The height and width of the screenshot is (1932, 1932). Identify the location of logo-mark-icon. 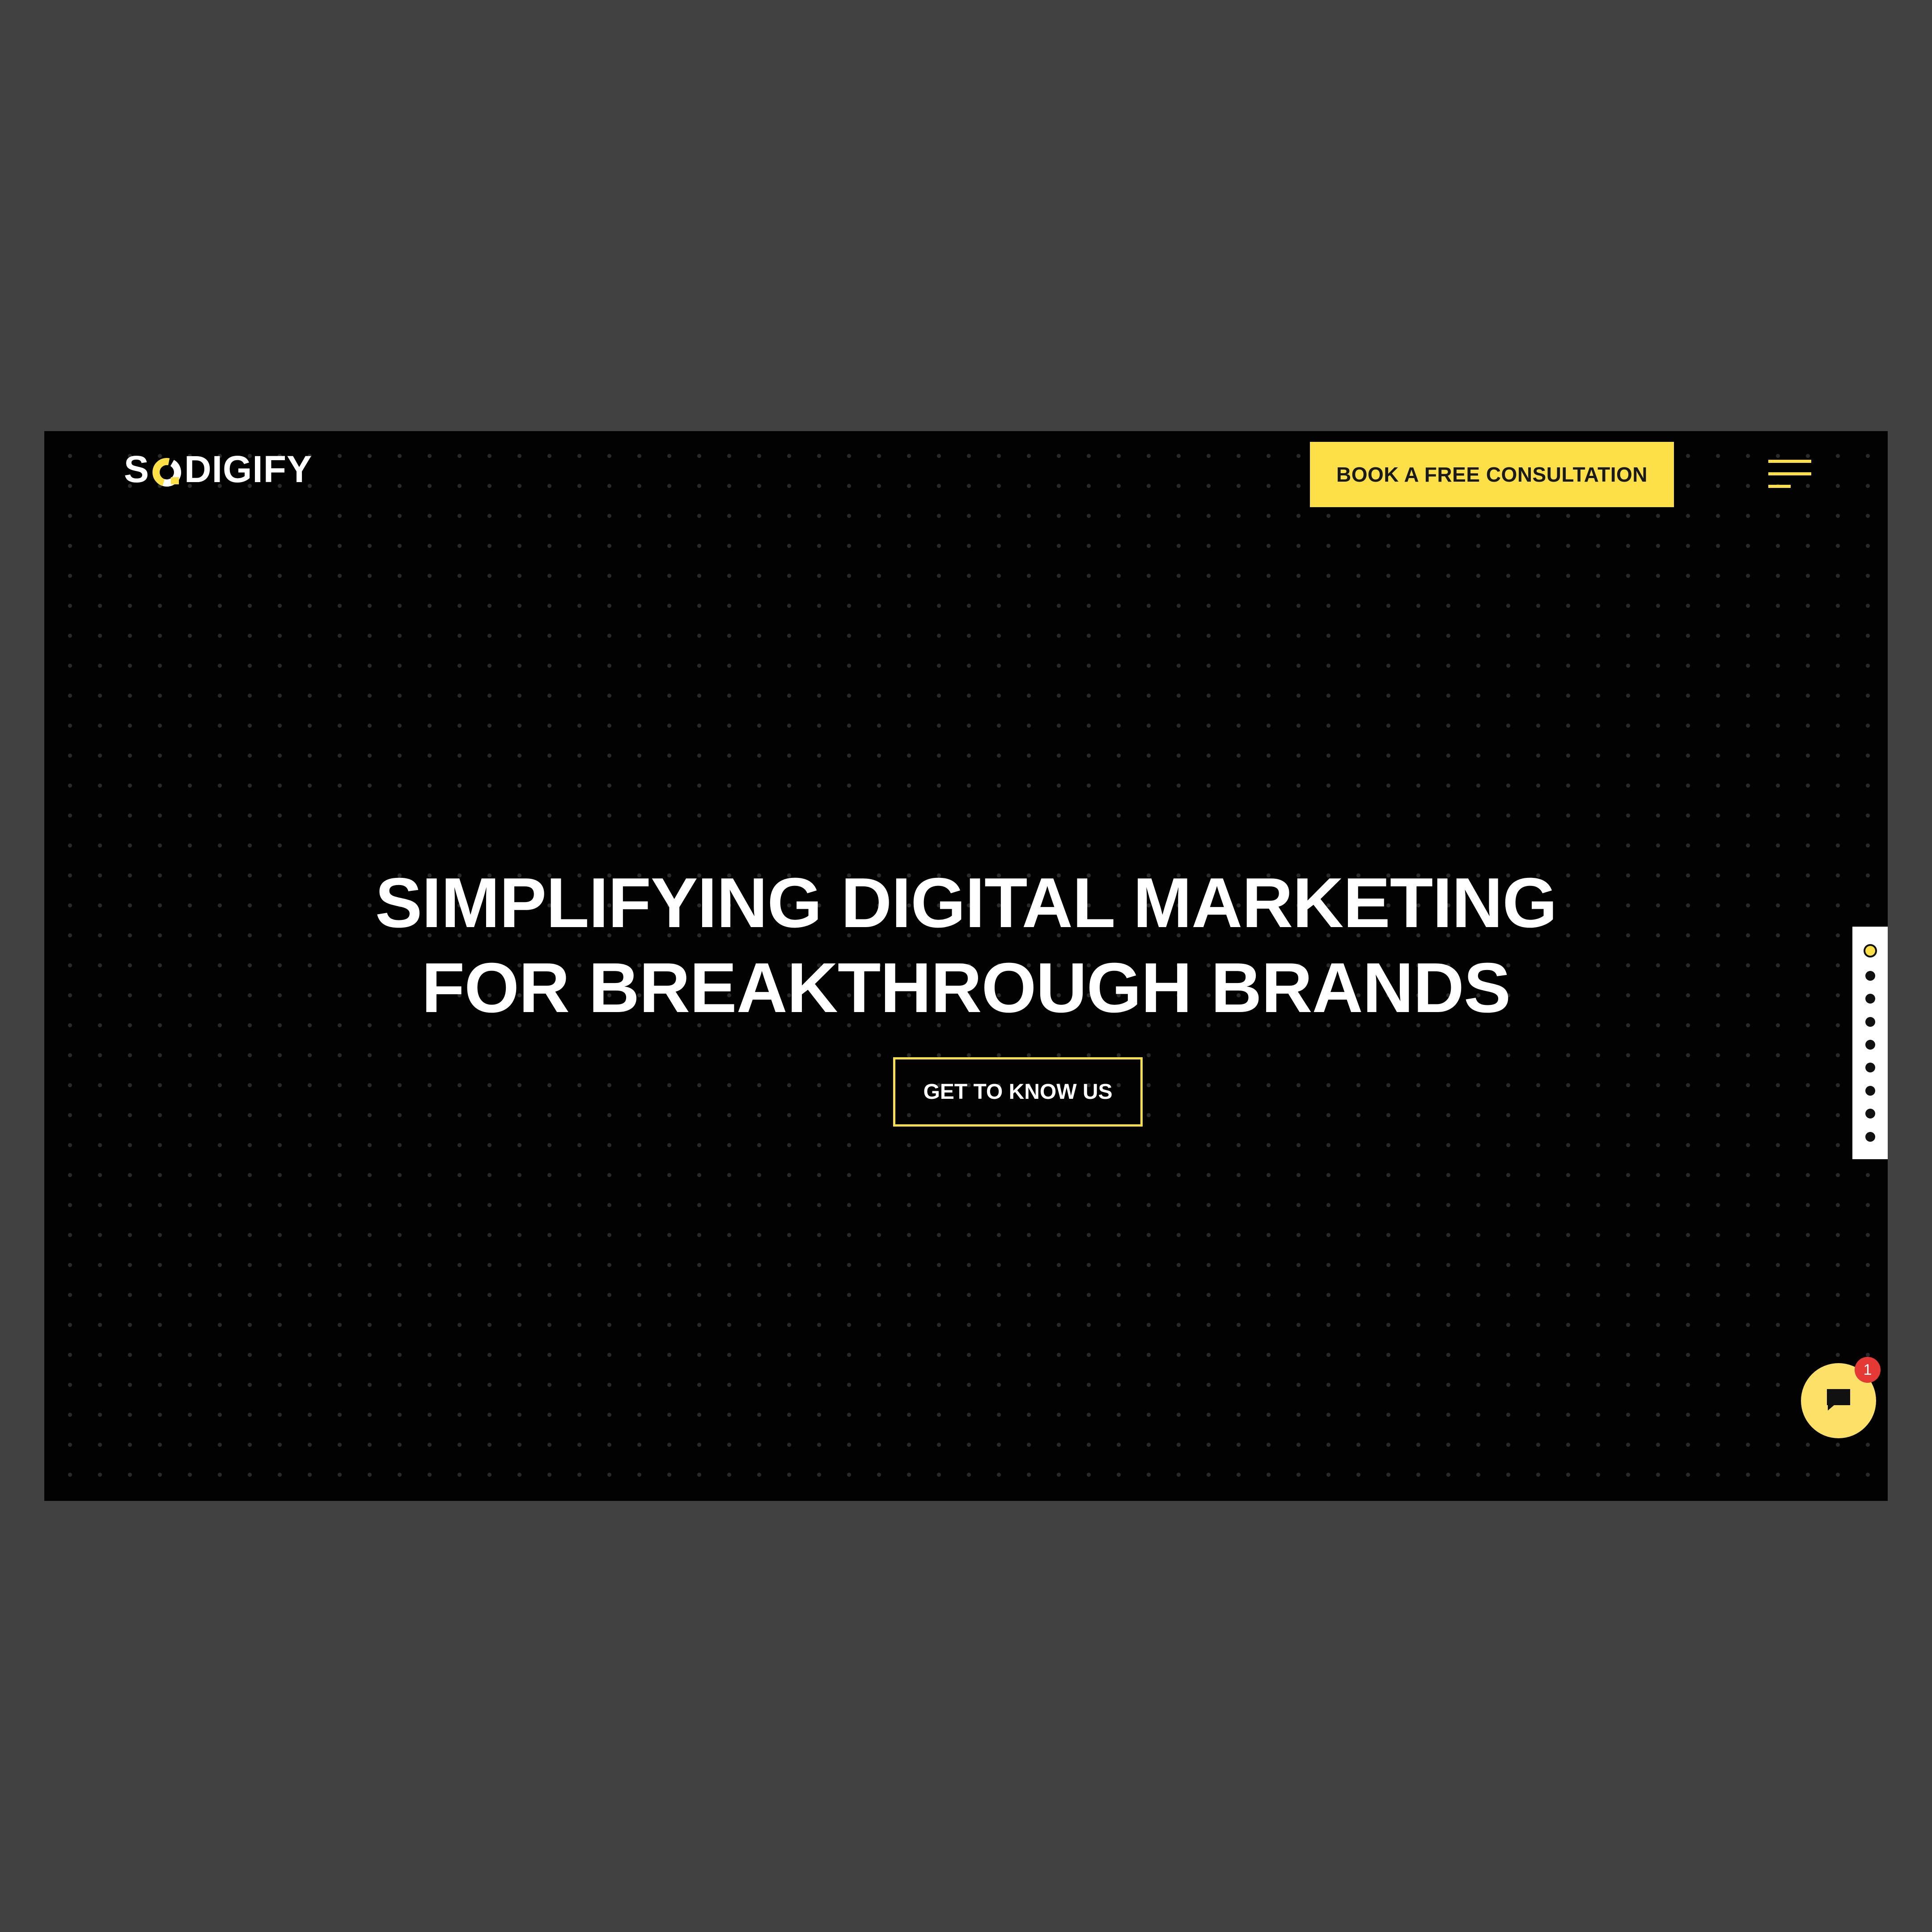
(166, 470).